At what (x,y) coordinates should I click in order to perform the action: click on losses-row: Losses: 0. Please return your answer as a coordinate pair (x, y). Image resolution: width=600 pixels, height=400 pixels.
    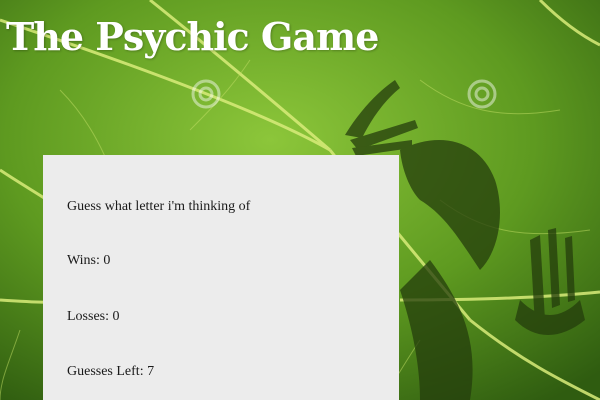
    Looking at the image, I should click on (93, 317).